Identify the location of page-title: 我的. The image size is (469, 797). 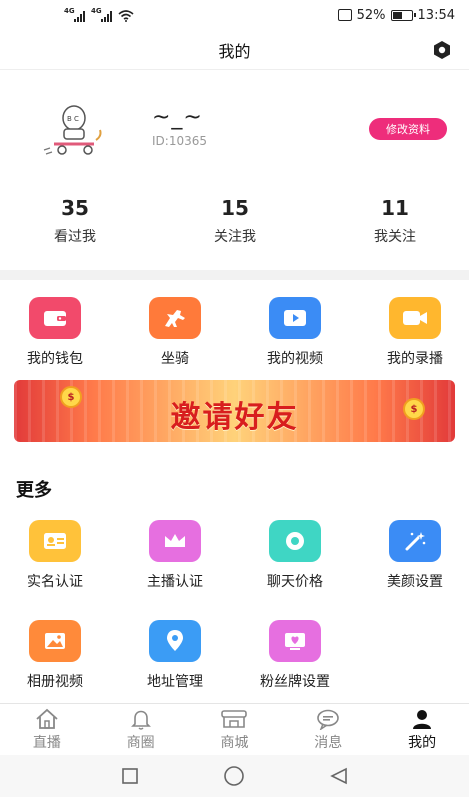
(234, 51).